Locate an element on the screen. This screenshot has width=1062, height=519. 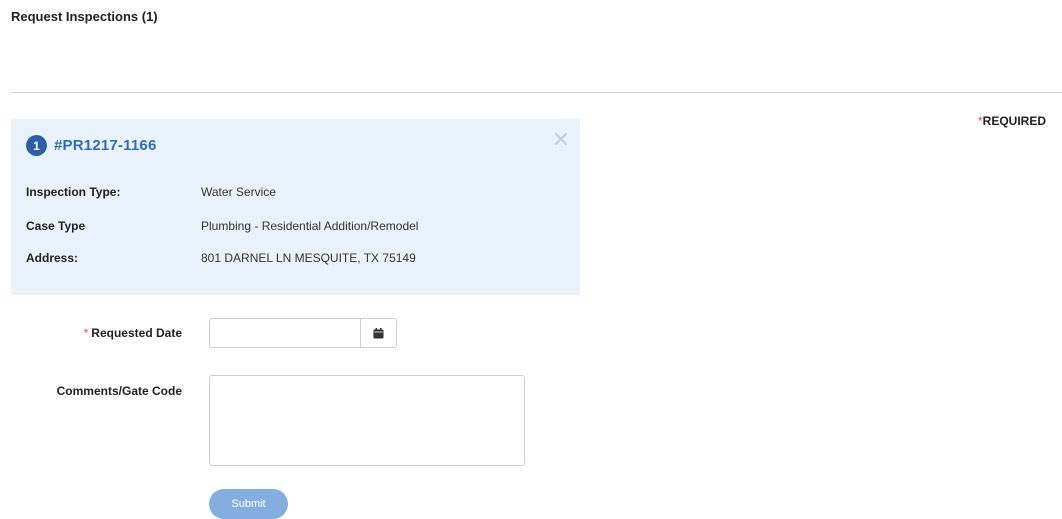
calendar-button is located at coordinates (378, 333).